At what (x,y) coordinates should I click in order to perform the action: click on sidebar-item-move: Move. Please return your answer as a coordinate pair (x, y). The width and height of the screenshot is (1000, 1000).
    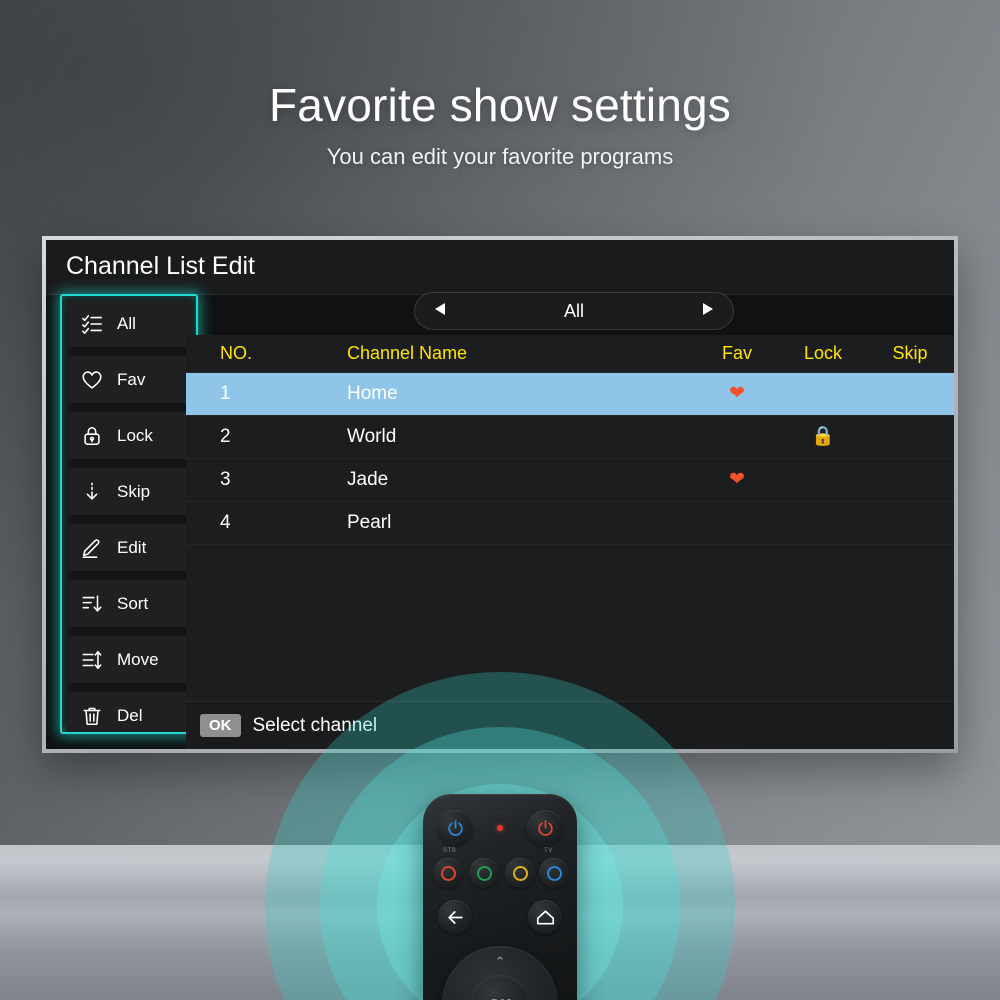
    Looking at the image, I should click on (129, 659).